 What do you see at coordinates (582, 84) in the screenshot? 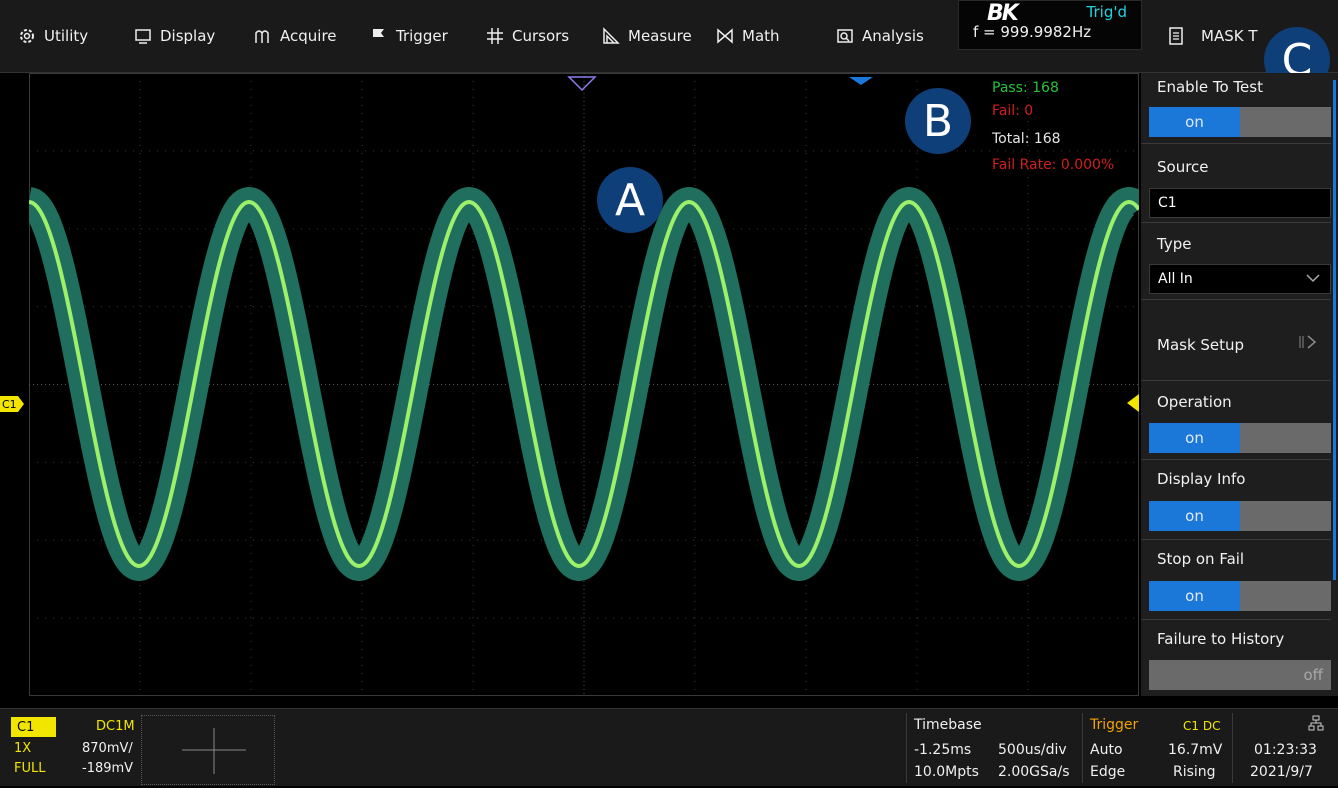
I see `trigger-position-marker` at bounding box center [582, 84].